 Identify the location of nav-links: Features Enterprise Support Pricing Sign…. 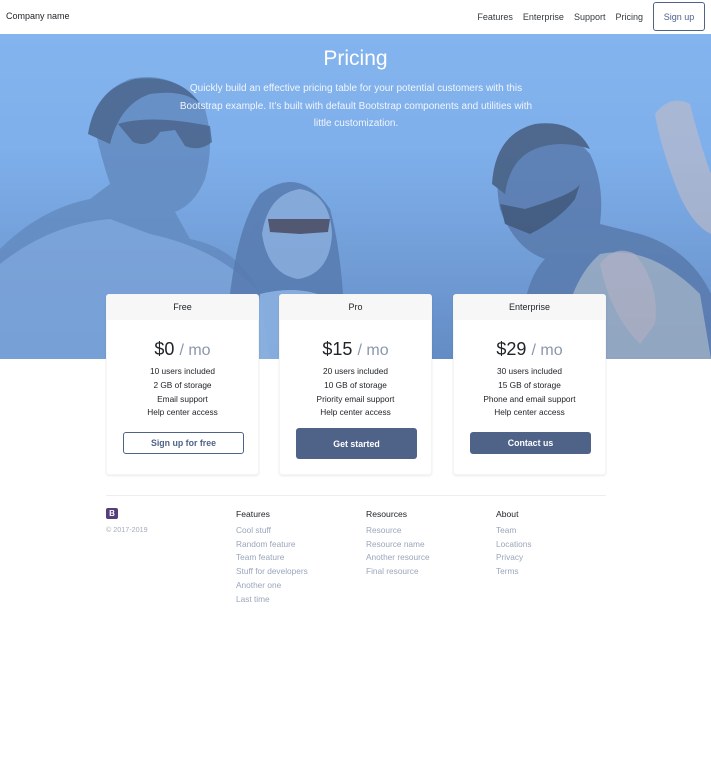
(591, 16).